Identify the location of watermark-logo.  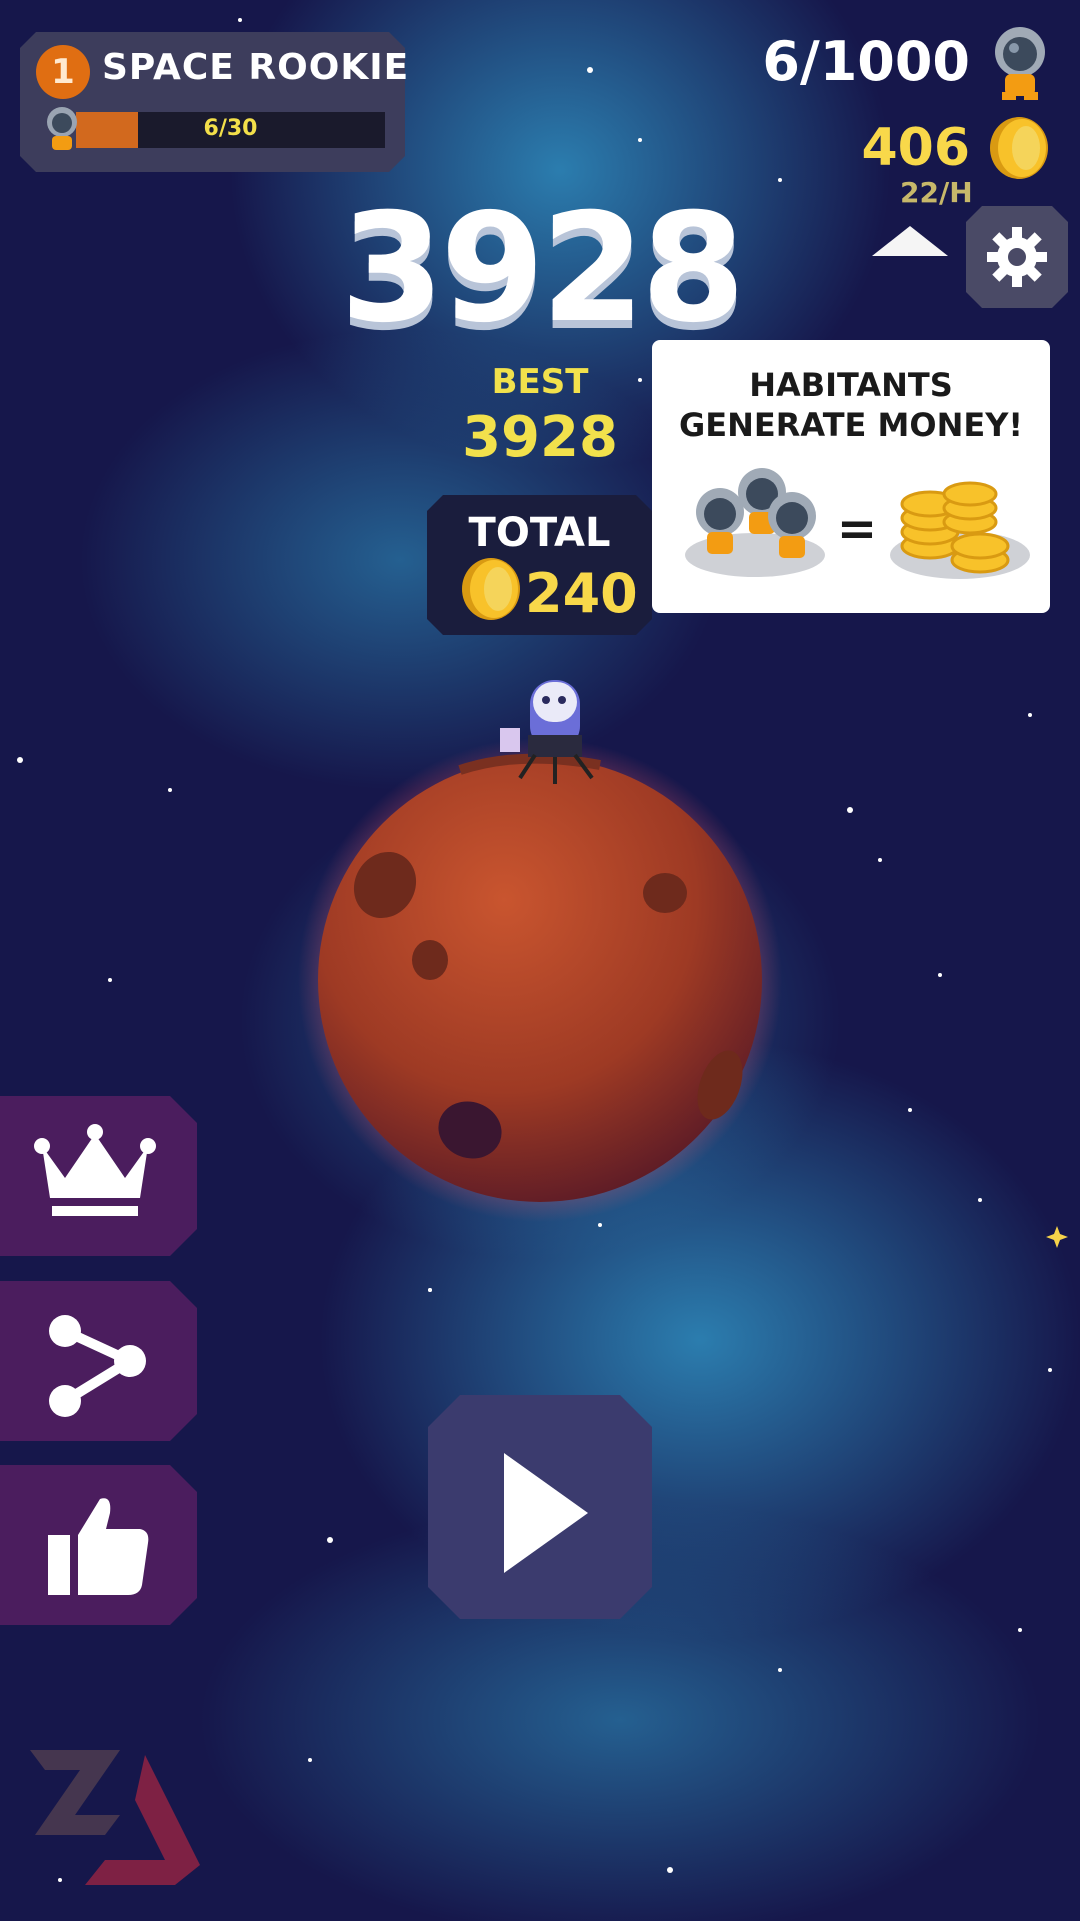
(115, 1817).